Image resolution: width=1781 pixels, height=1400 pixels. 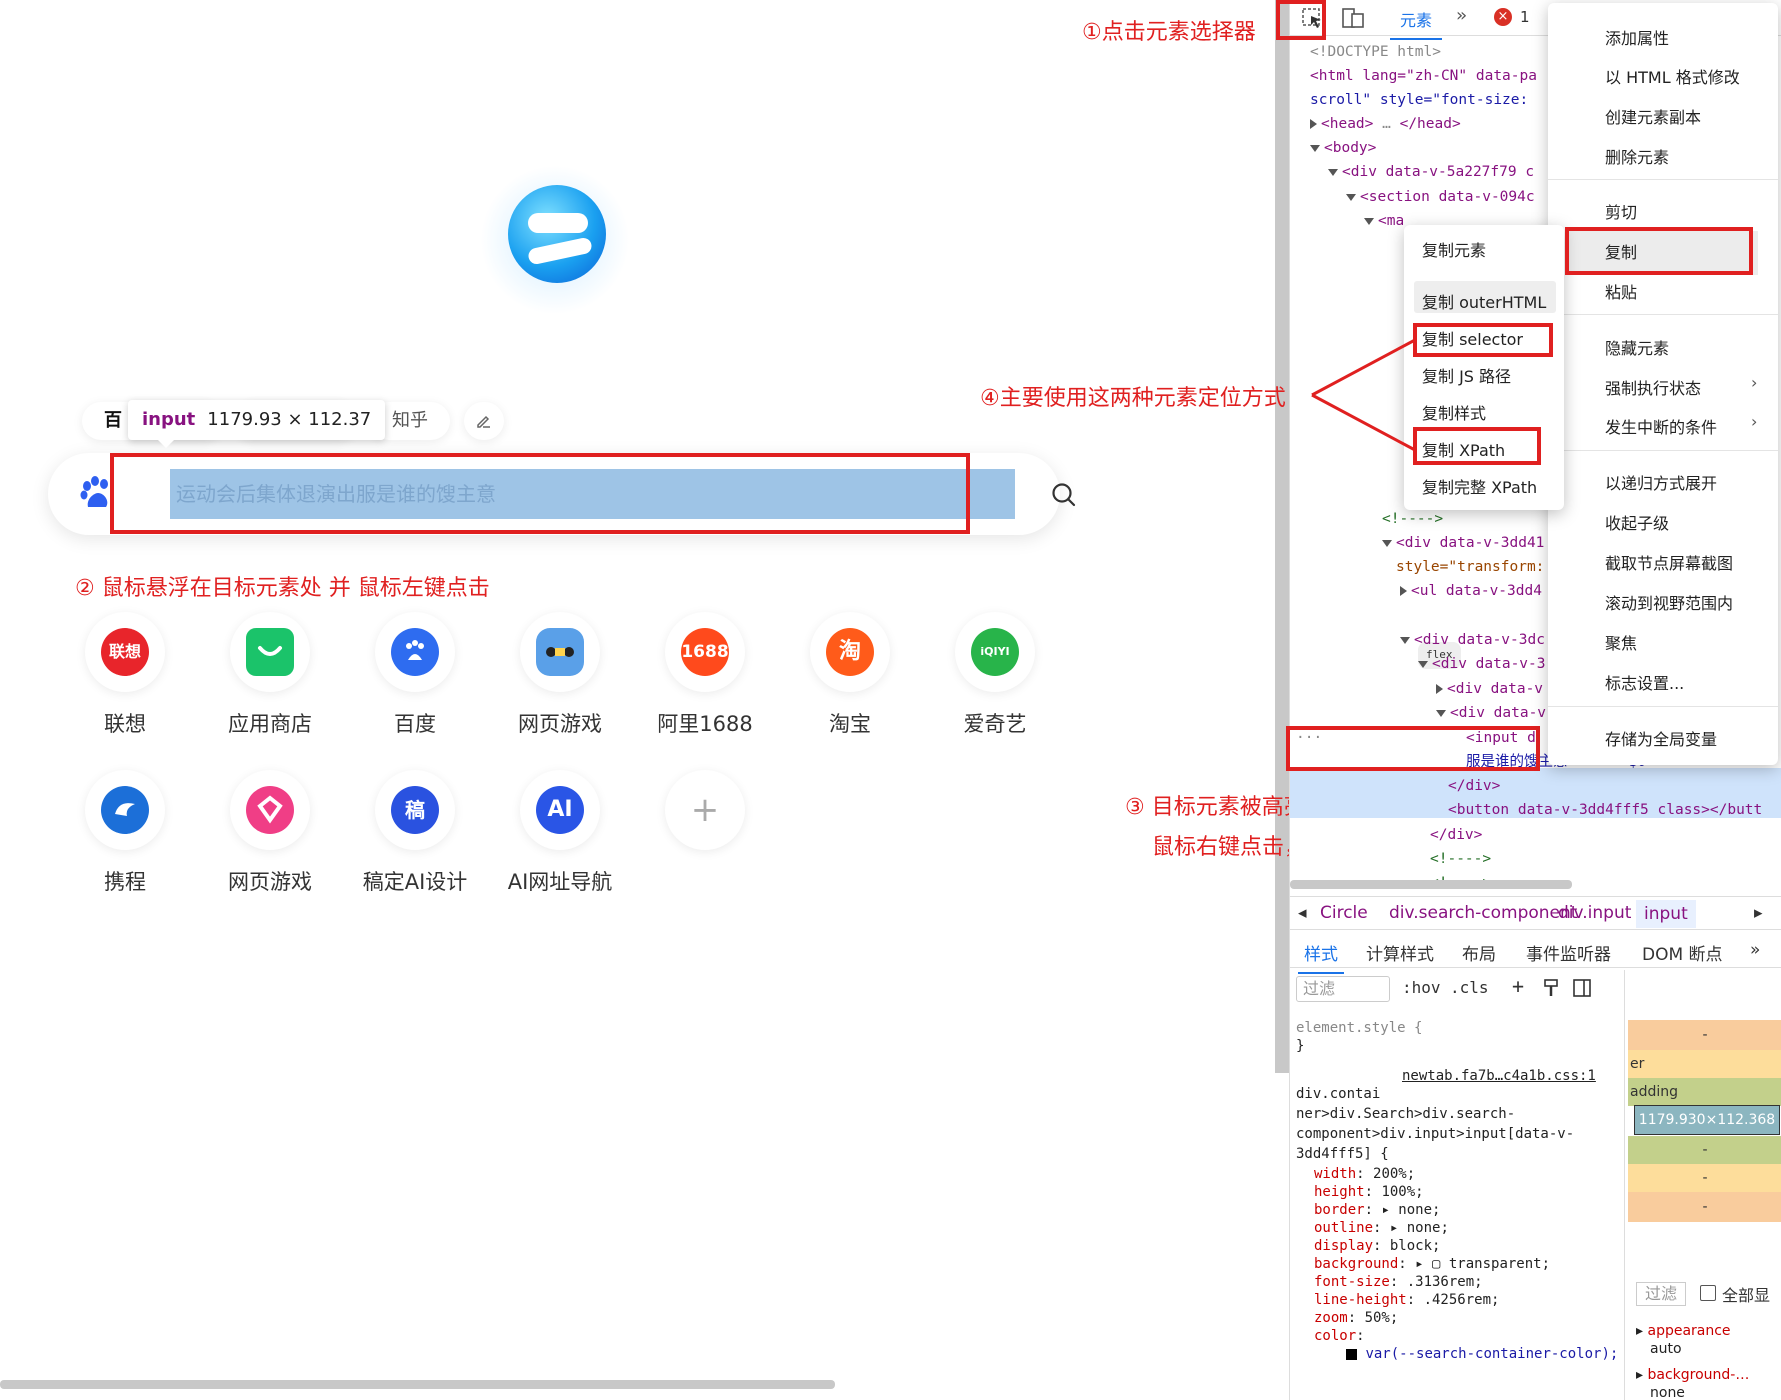 What do you see at coordinates (415, 833) in the screenshot?
I see `app-gaoding: 稿 稿定AI设计` at bounding box center [415, 833].